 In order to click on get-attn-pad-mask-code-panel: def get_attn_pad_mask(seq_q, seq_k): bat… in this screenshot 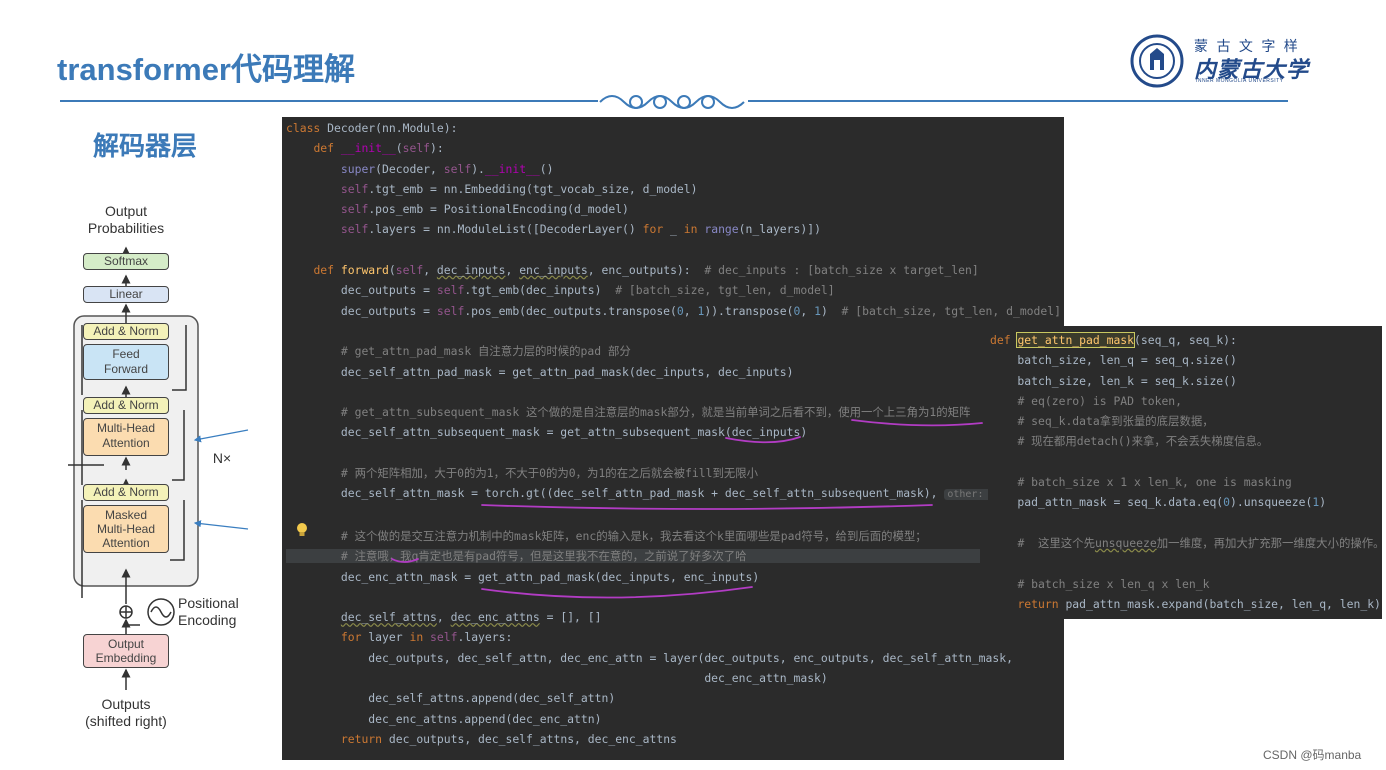, I will do `click(1185, 472)`.